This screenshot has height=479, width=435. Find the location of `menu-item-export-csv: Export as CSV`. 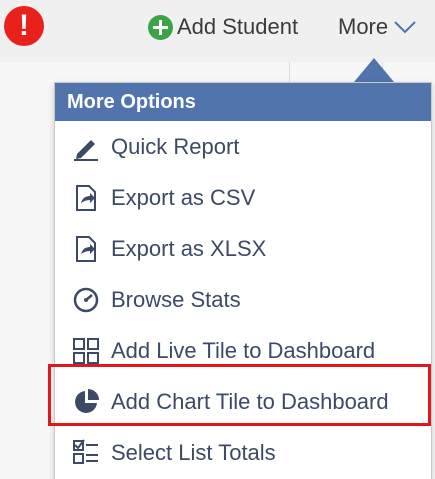

menu-item-export-csv: Export as CSV is located at coordinates (243, 197).